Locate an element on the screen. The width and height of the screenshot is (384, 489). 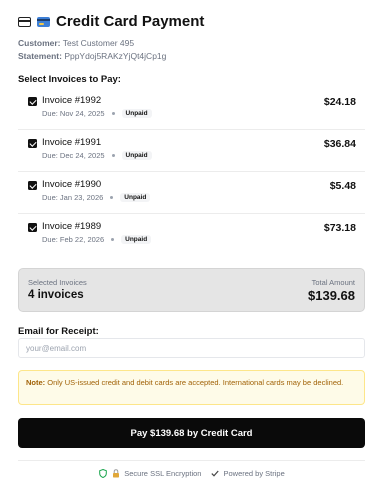
invoice-amount: $24.18 is located at coordinates (339, 102).